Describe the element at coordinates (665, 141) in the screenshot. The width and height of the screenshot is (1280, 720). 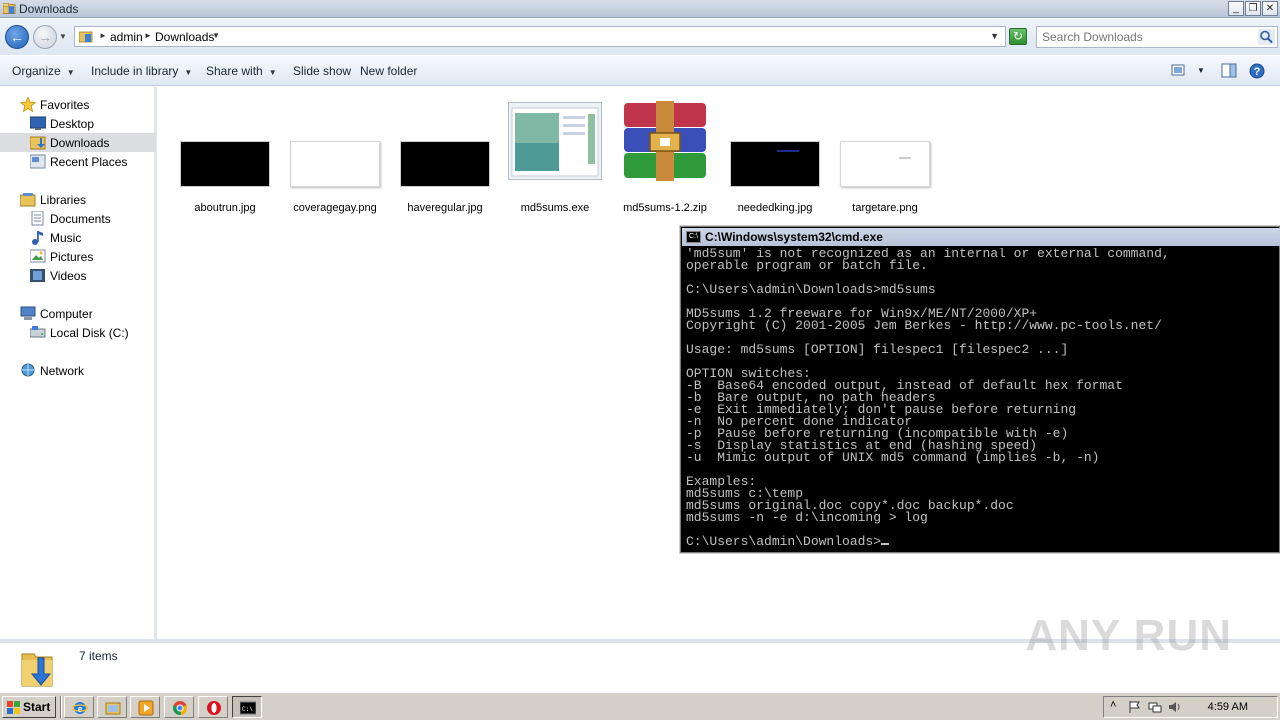
I see `winrar-archive-icon` at that location.